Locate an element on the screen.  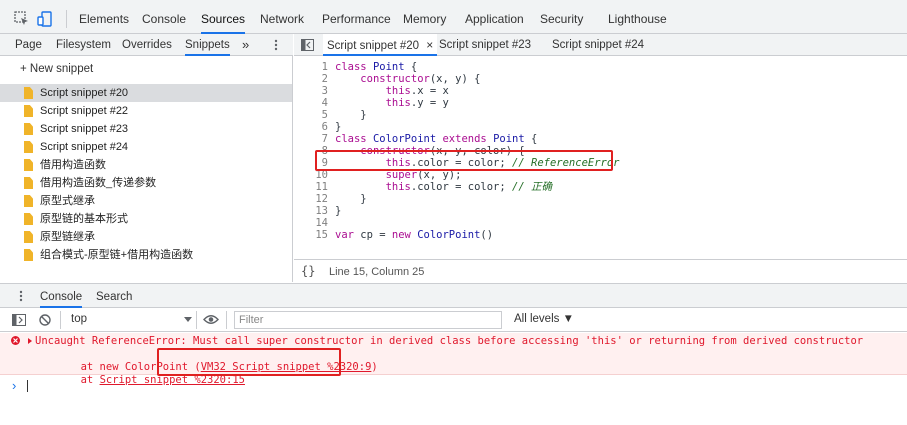
snippet-label: 原型链的基本形式 is located at coordinates (84, 219).